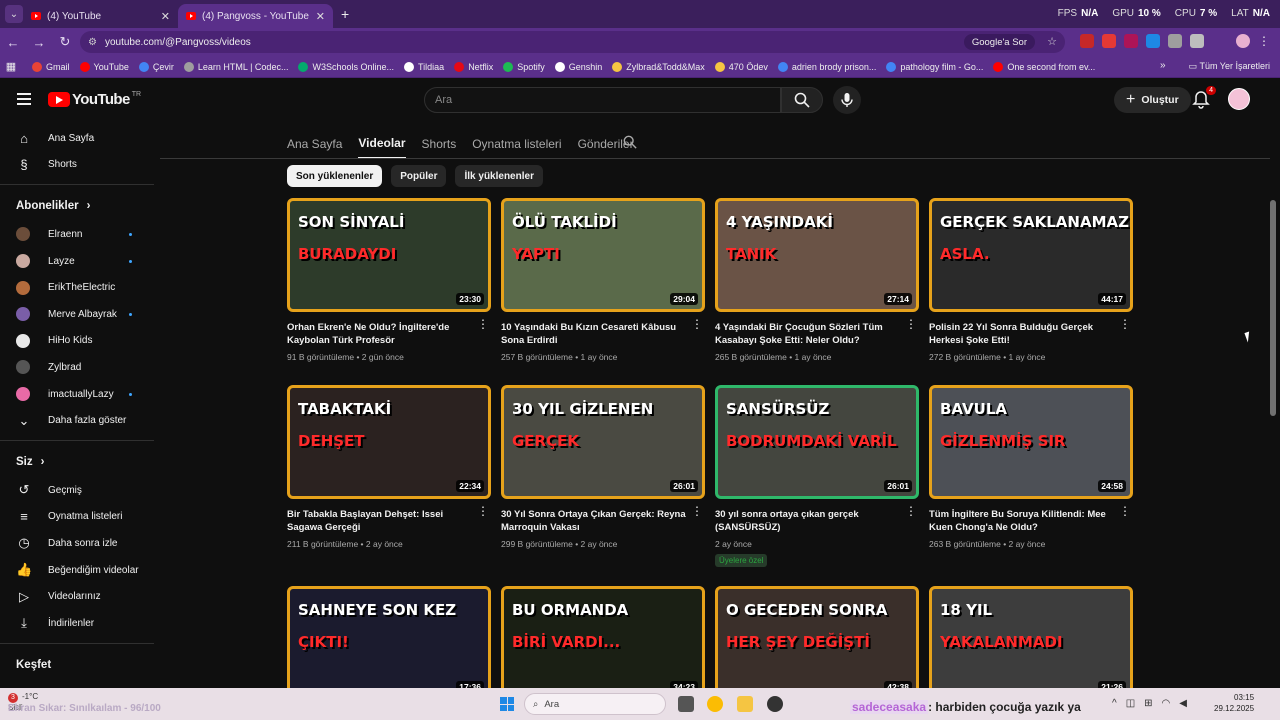 This screenshot has height=720, width=1280. What do you see at coordinates (94, 99) in the screenshot?
I see `youtube-logo: YouTube TR` at bounding box center [94, 99].